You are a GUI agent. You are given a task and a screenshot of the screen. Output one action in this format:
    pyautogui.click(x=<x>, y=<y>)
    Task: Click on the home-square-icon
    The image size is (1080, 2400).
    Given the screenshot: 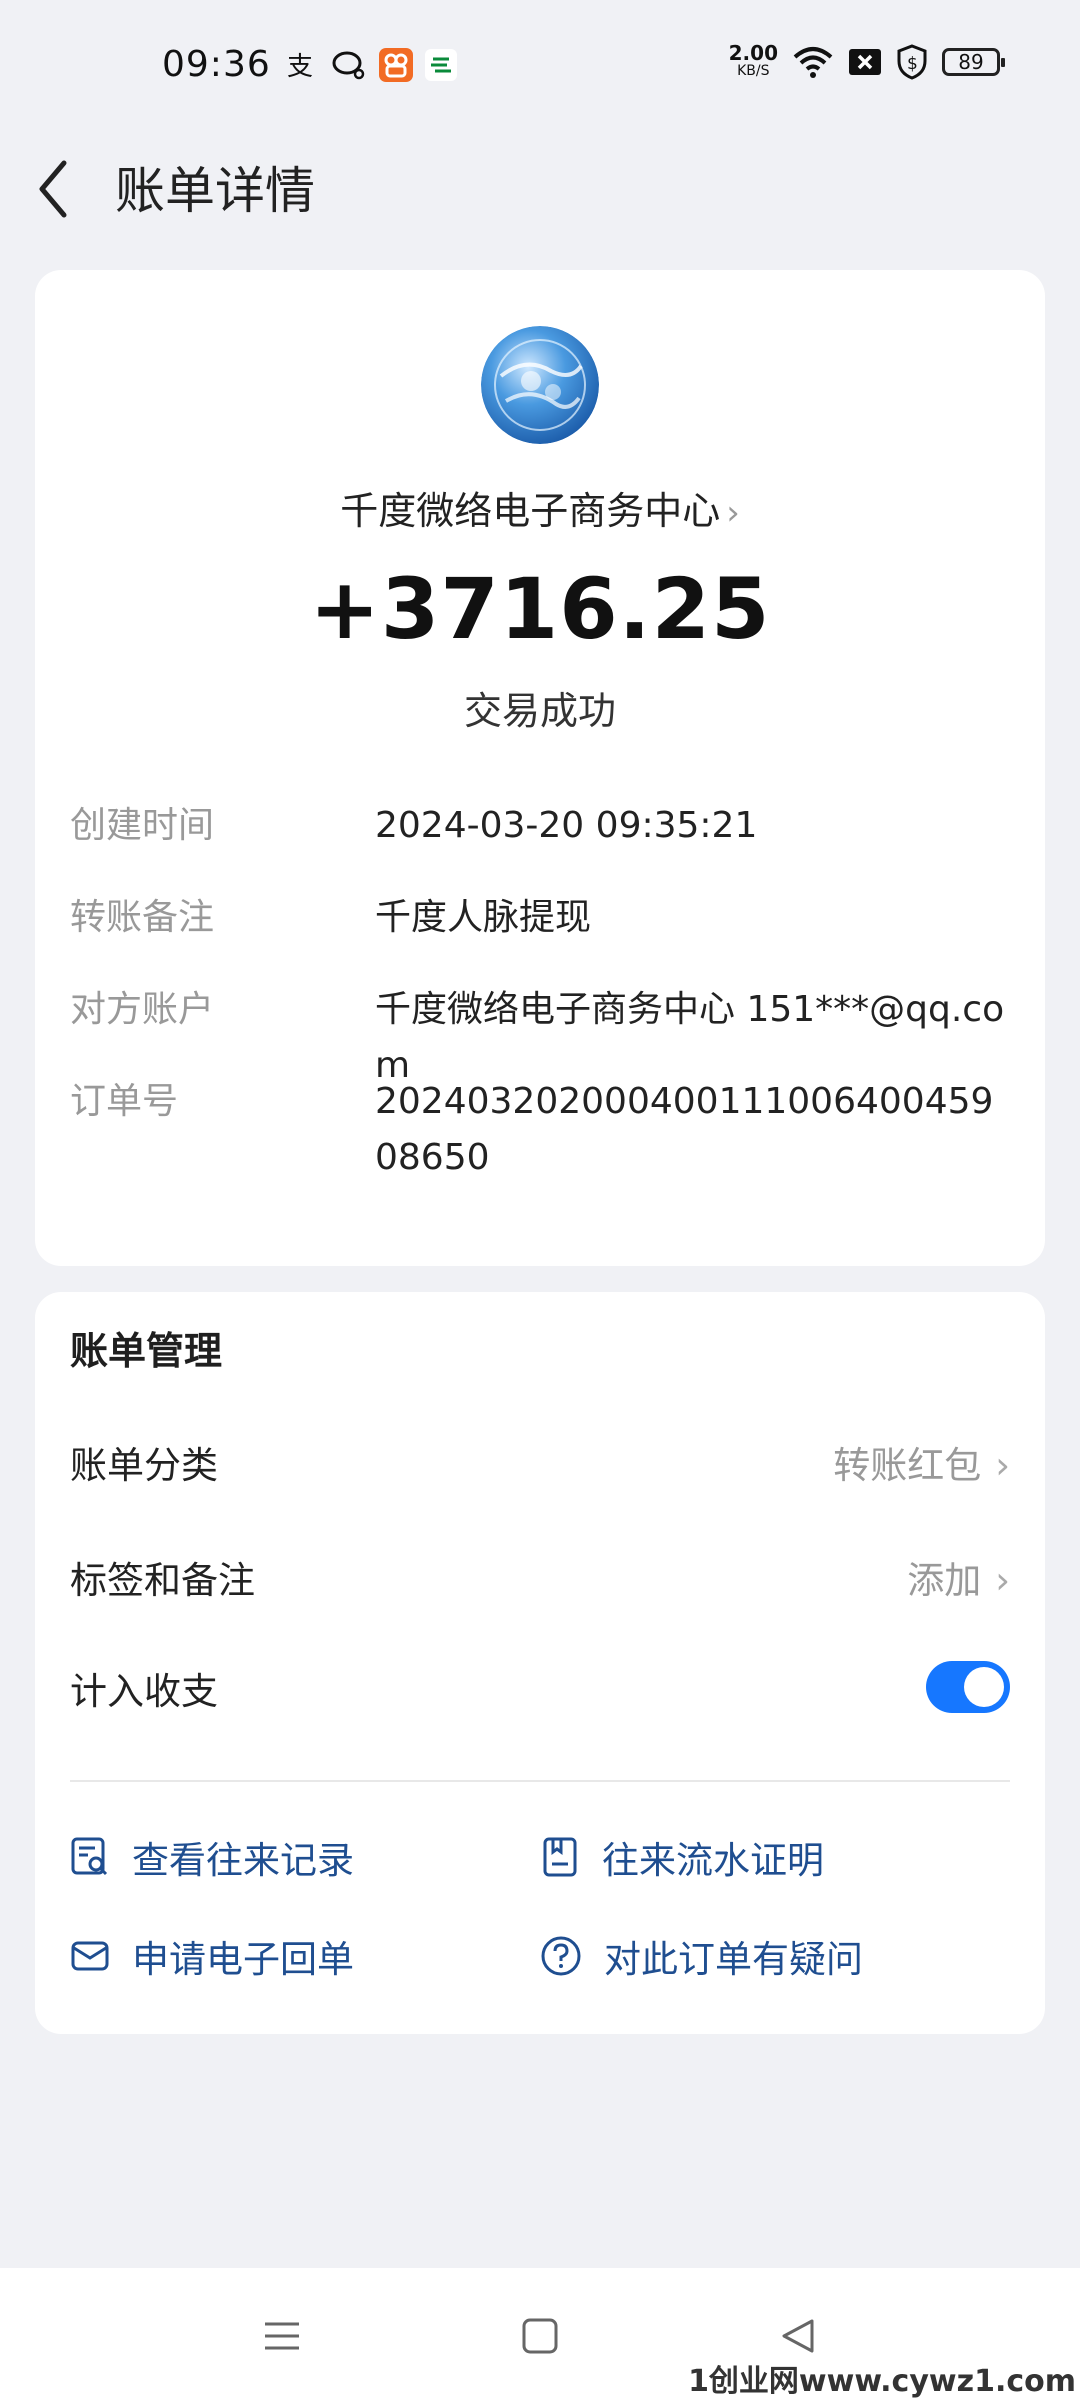 What is the action you would take?
    pyautogui.click(x=540, y=2336)
    